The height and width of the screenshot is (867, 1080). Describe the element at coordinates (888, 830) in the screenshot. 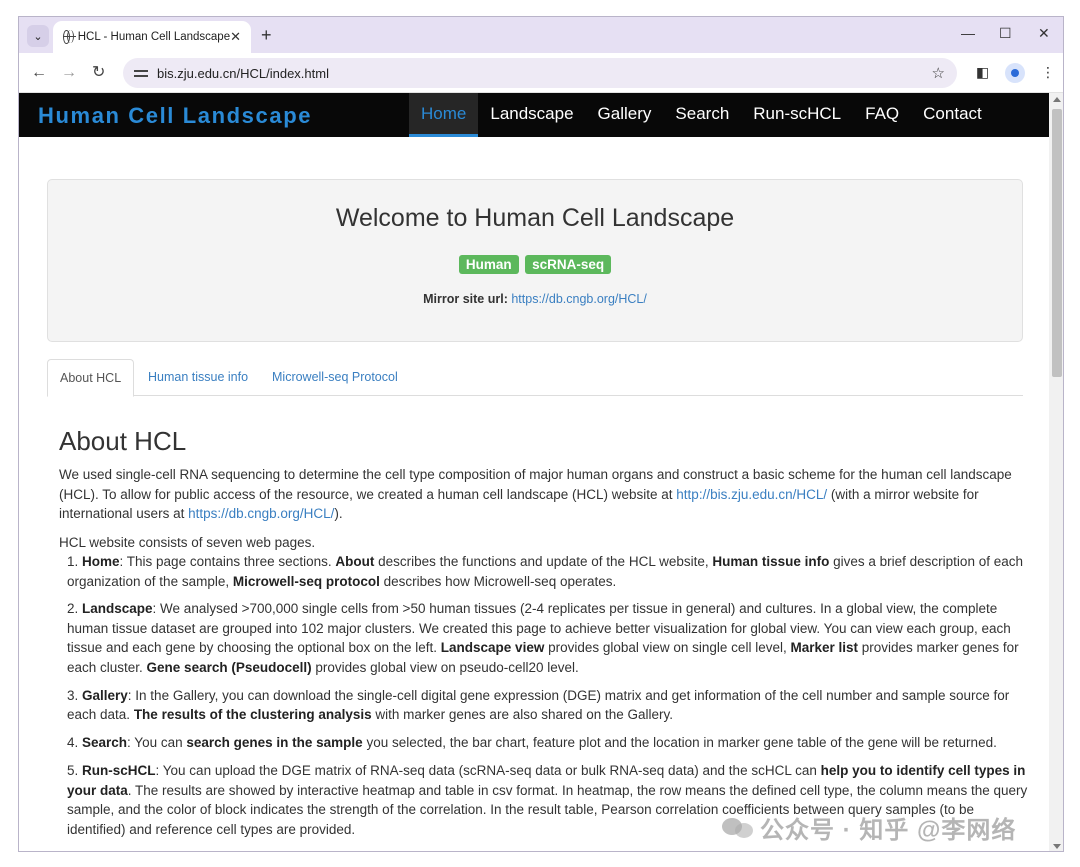

I see `watermark-text: 公众号 · 知乎 @李网络` at that location.